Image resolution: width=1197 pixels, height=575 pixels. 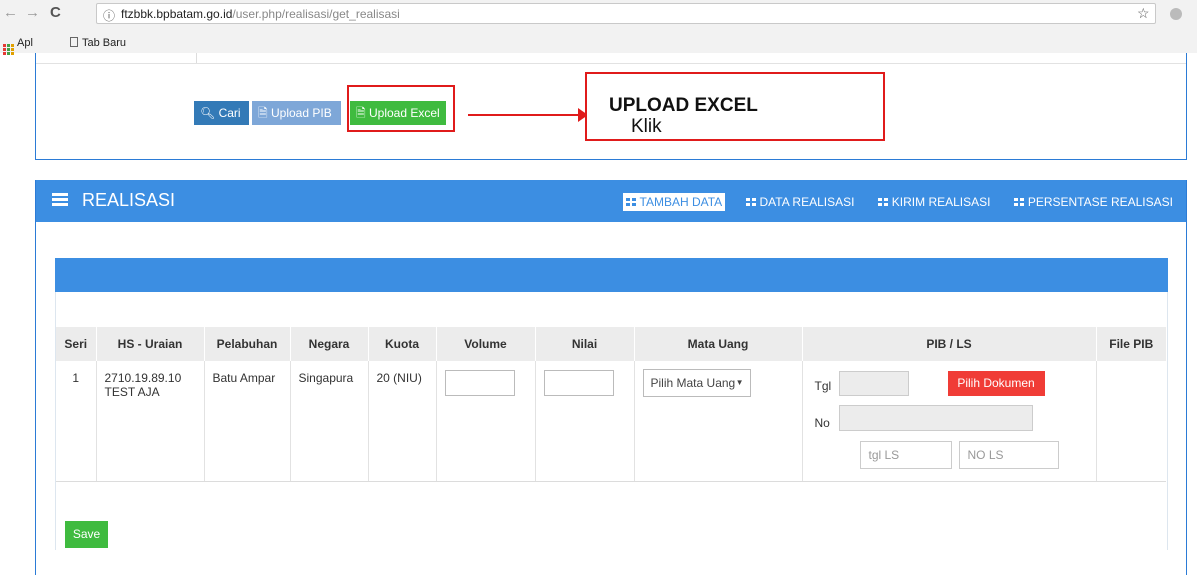 I want to click on upload-pib-button: 🗎 Upload PIB, so click(x=296, y=113).